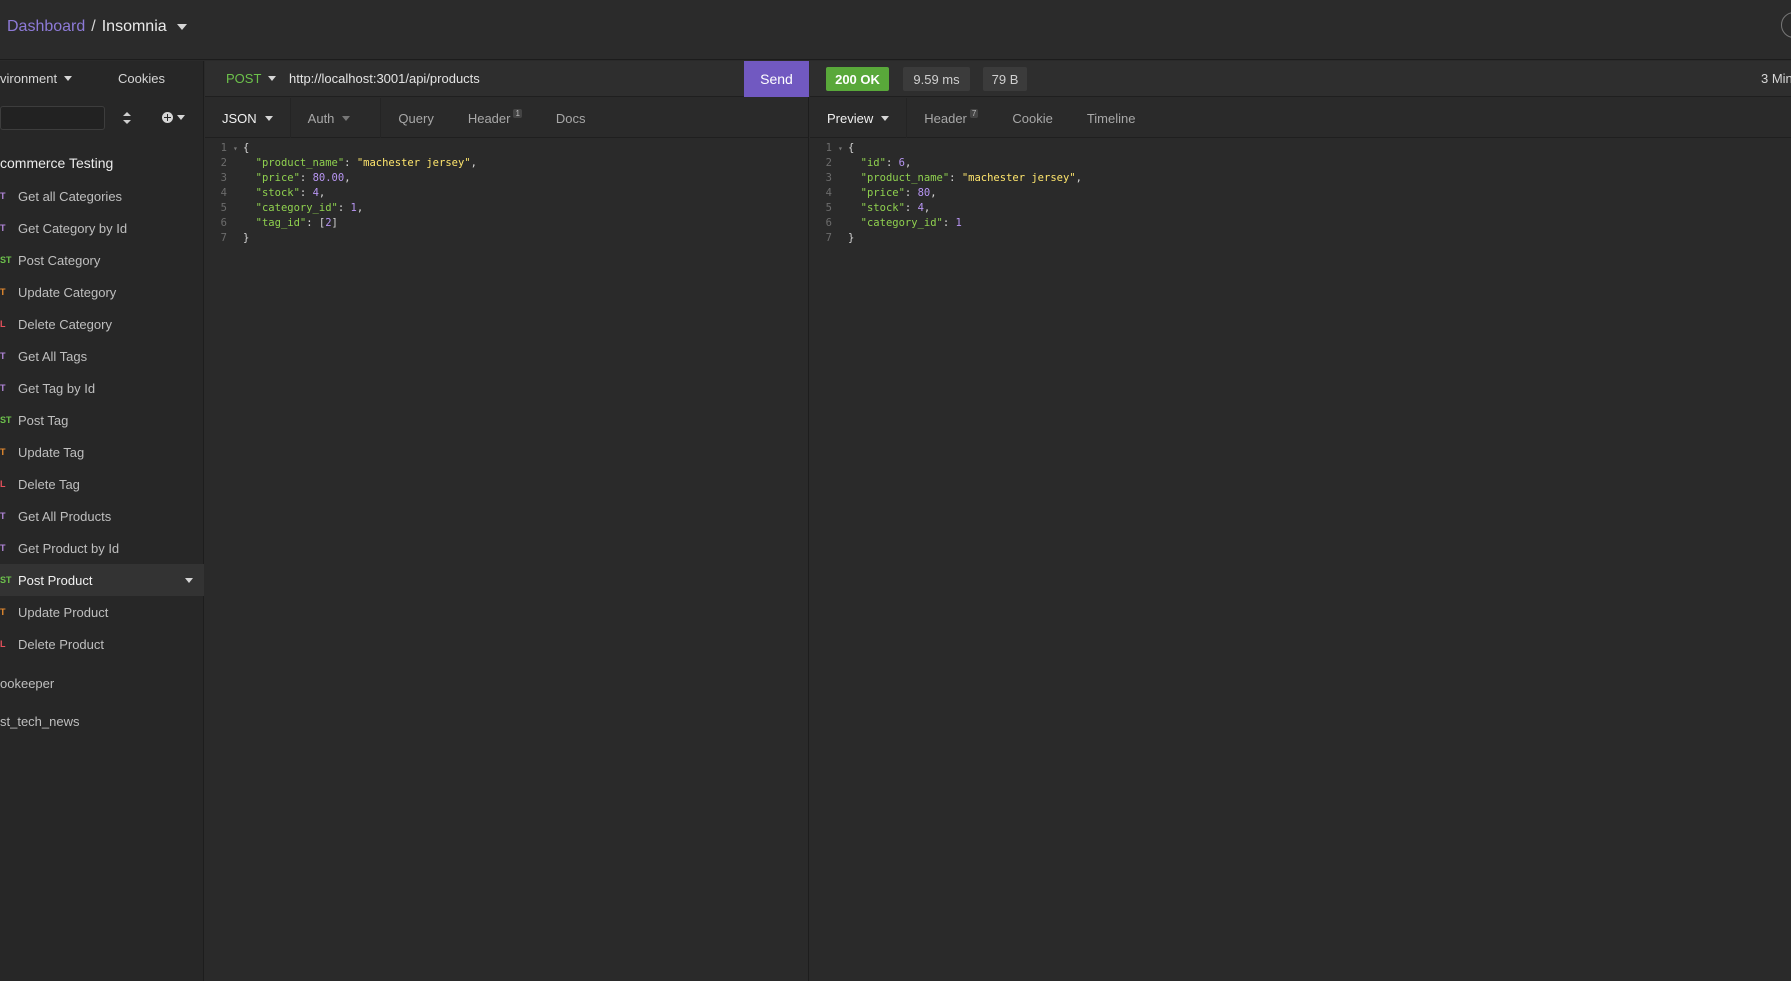  Describe the element at coordinates (946, 238) in the screenshot. I see `code-line: 7}` at that location.